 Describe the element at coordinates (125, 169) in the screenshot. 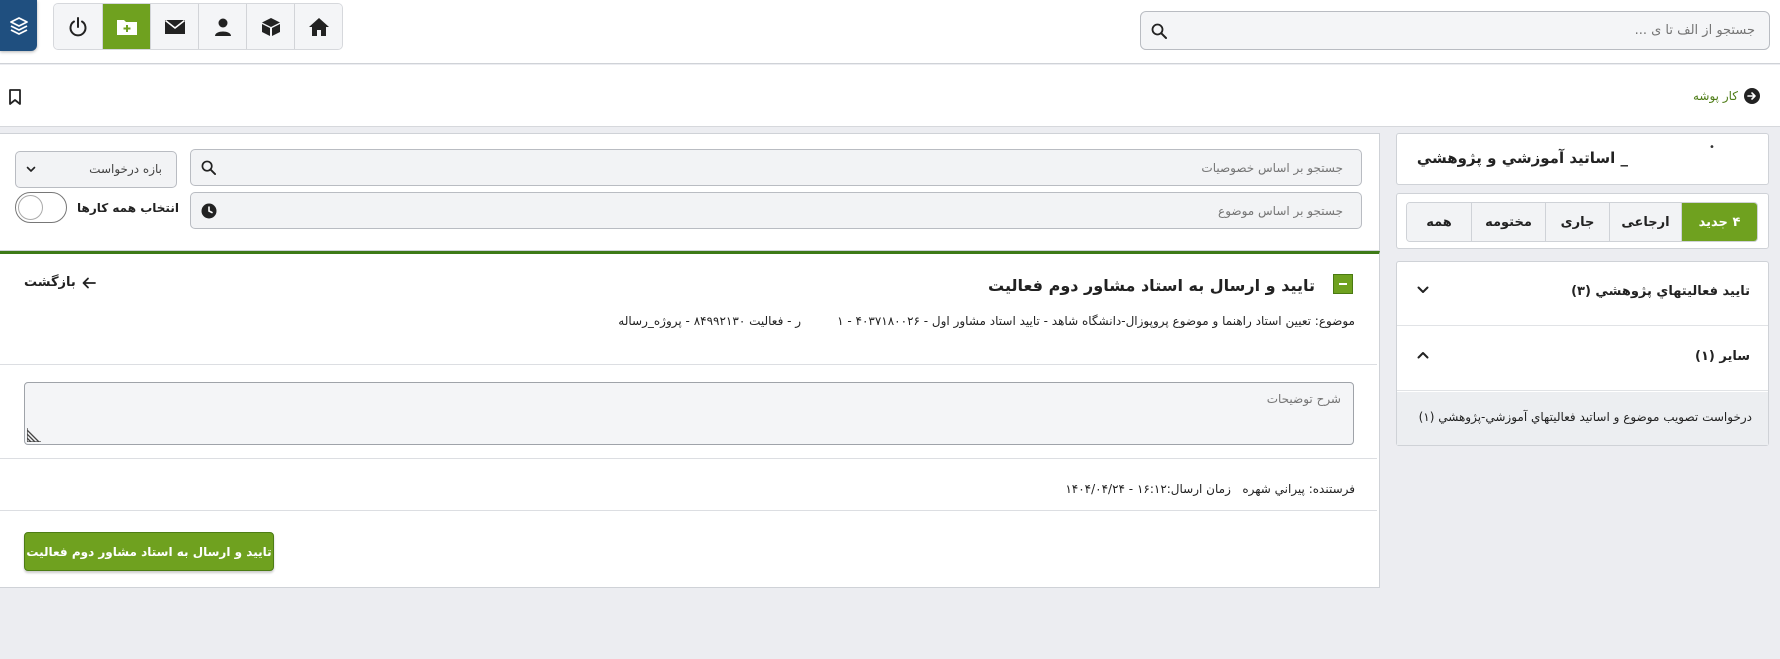

I see `request-period-value: بازه درخواست` at that location.